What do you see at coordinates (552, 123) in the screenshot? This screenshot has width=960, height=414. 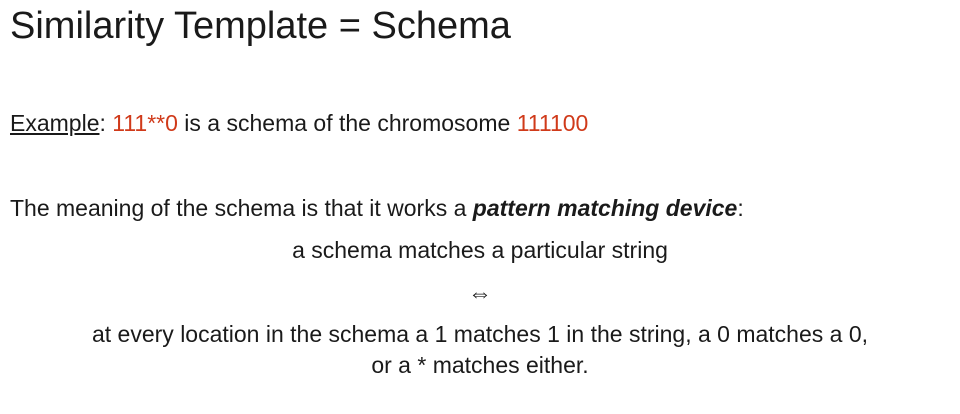 I see `example-chromosome: 111100` at bounding box center [552, 123].